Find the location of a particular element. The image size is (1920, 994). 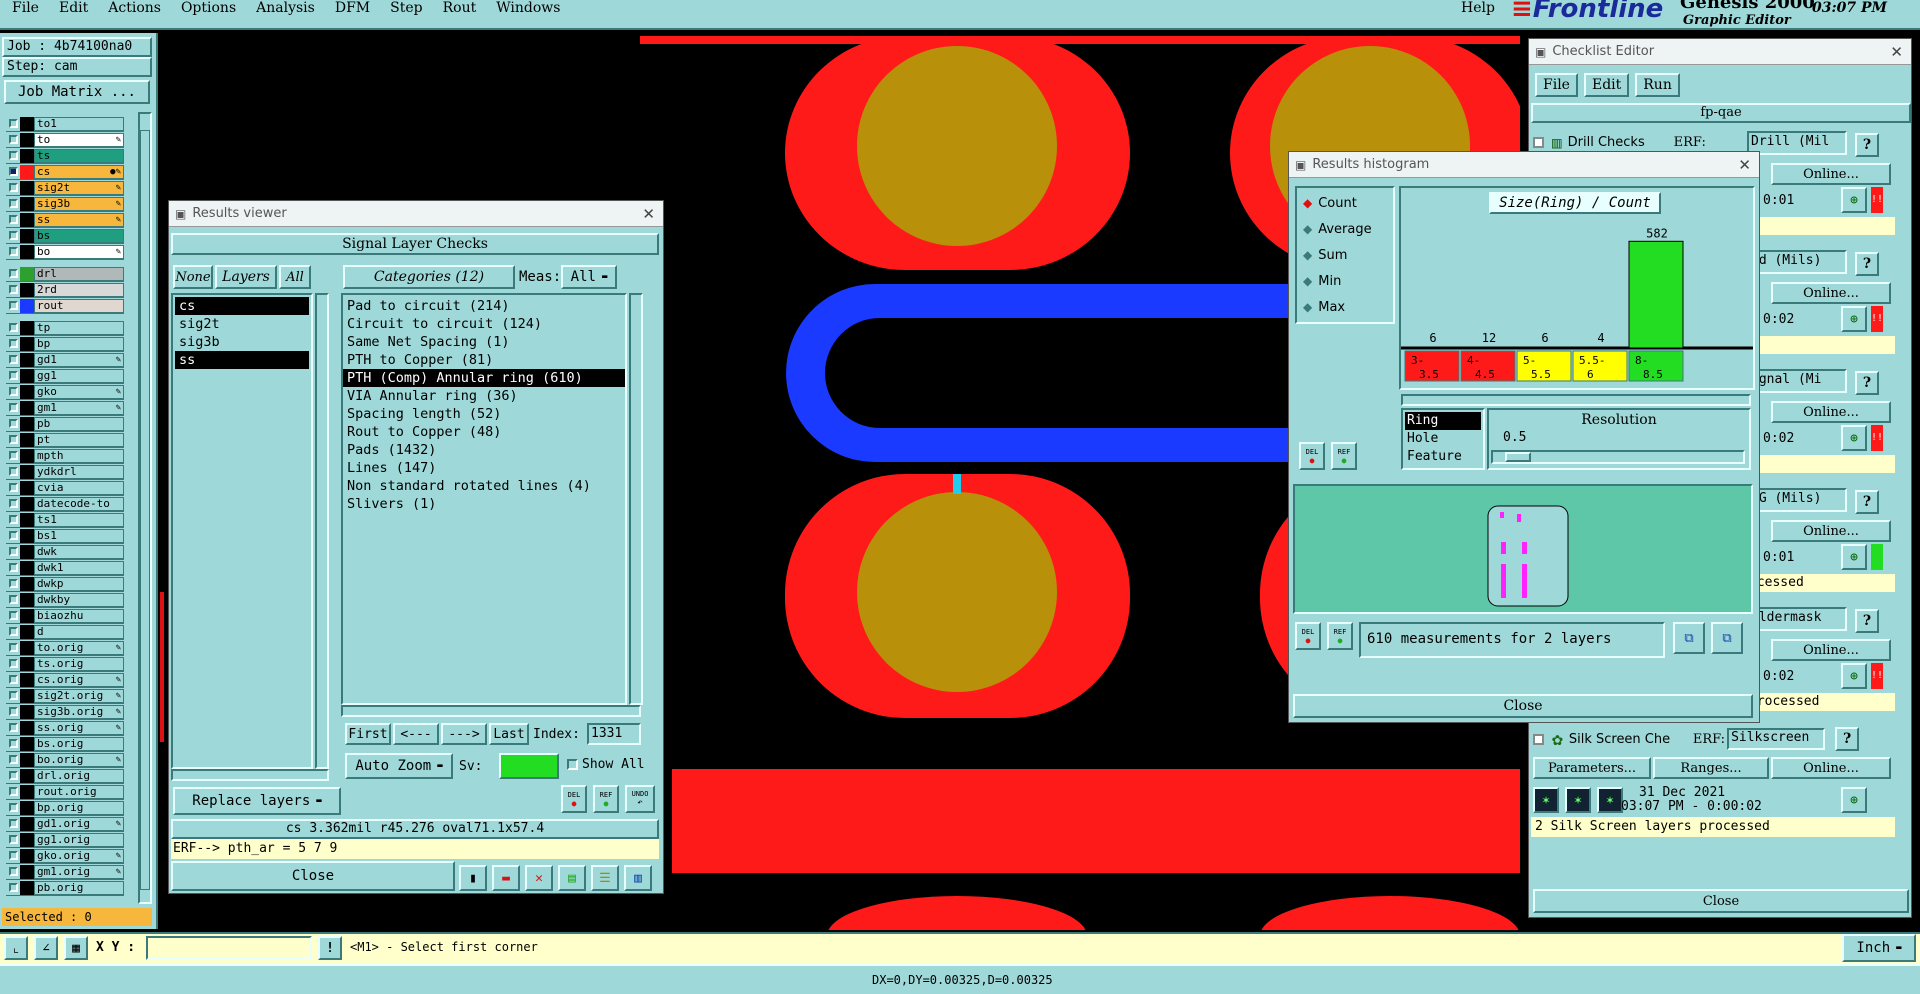

first-button: First is located at coordinates (368, 734).